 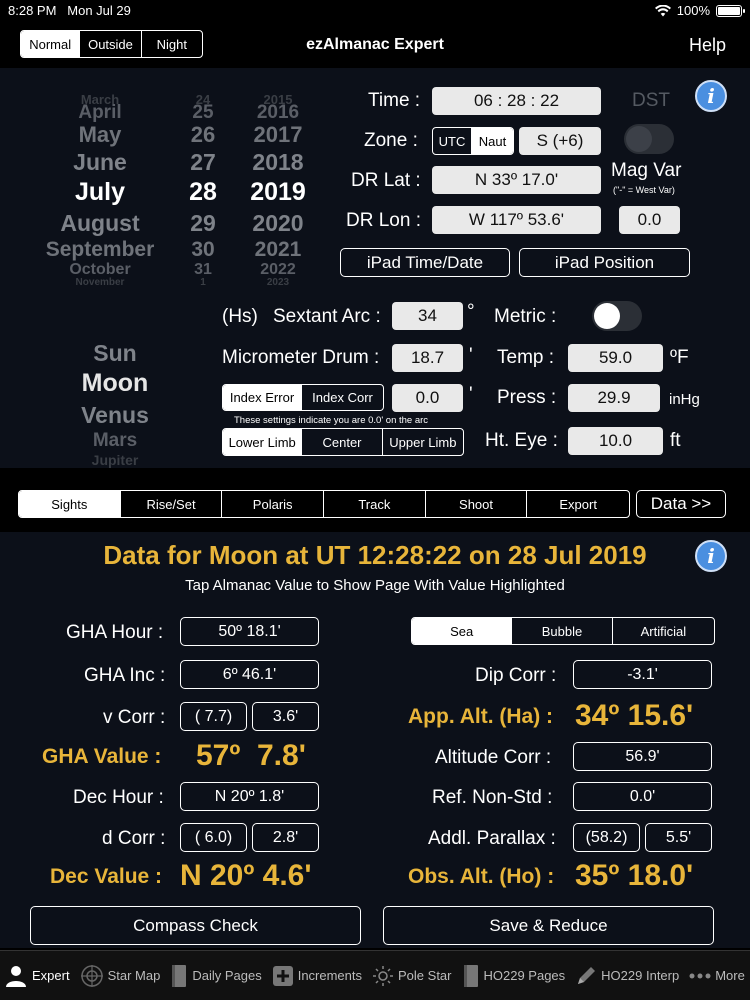 I want to click on info-icon-results: i, so click(x=711, y=556).